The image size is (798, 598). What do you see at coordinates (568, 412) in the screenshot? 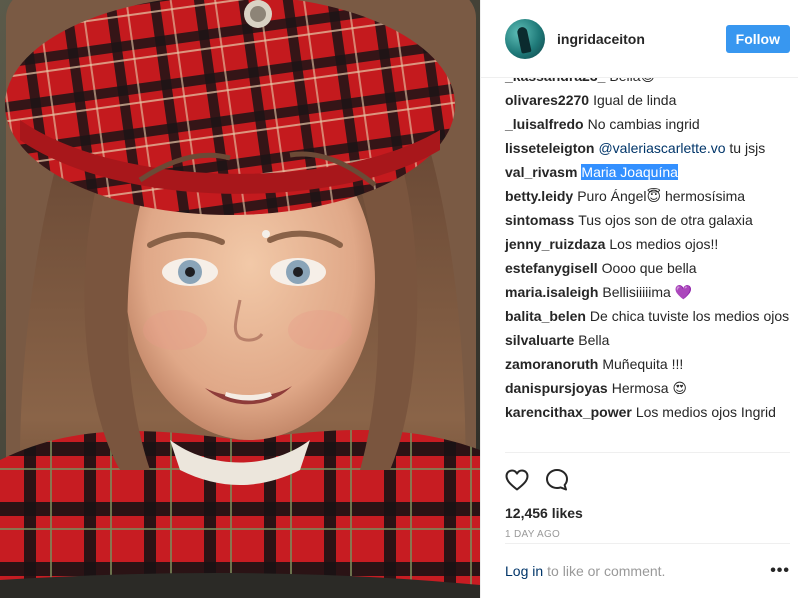
I see `comment-username: karencithax_power` at bounding box center [568, 412].